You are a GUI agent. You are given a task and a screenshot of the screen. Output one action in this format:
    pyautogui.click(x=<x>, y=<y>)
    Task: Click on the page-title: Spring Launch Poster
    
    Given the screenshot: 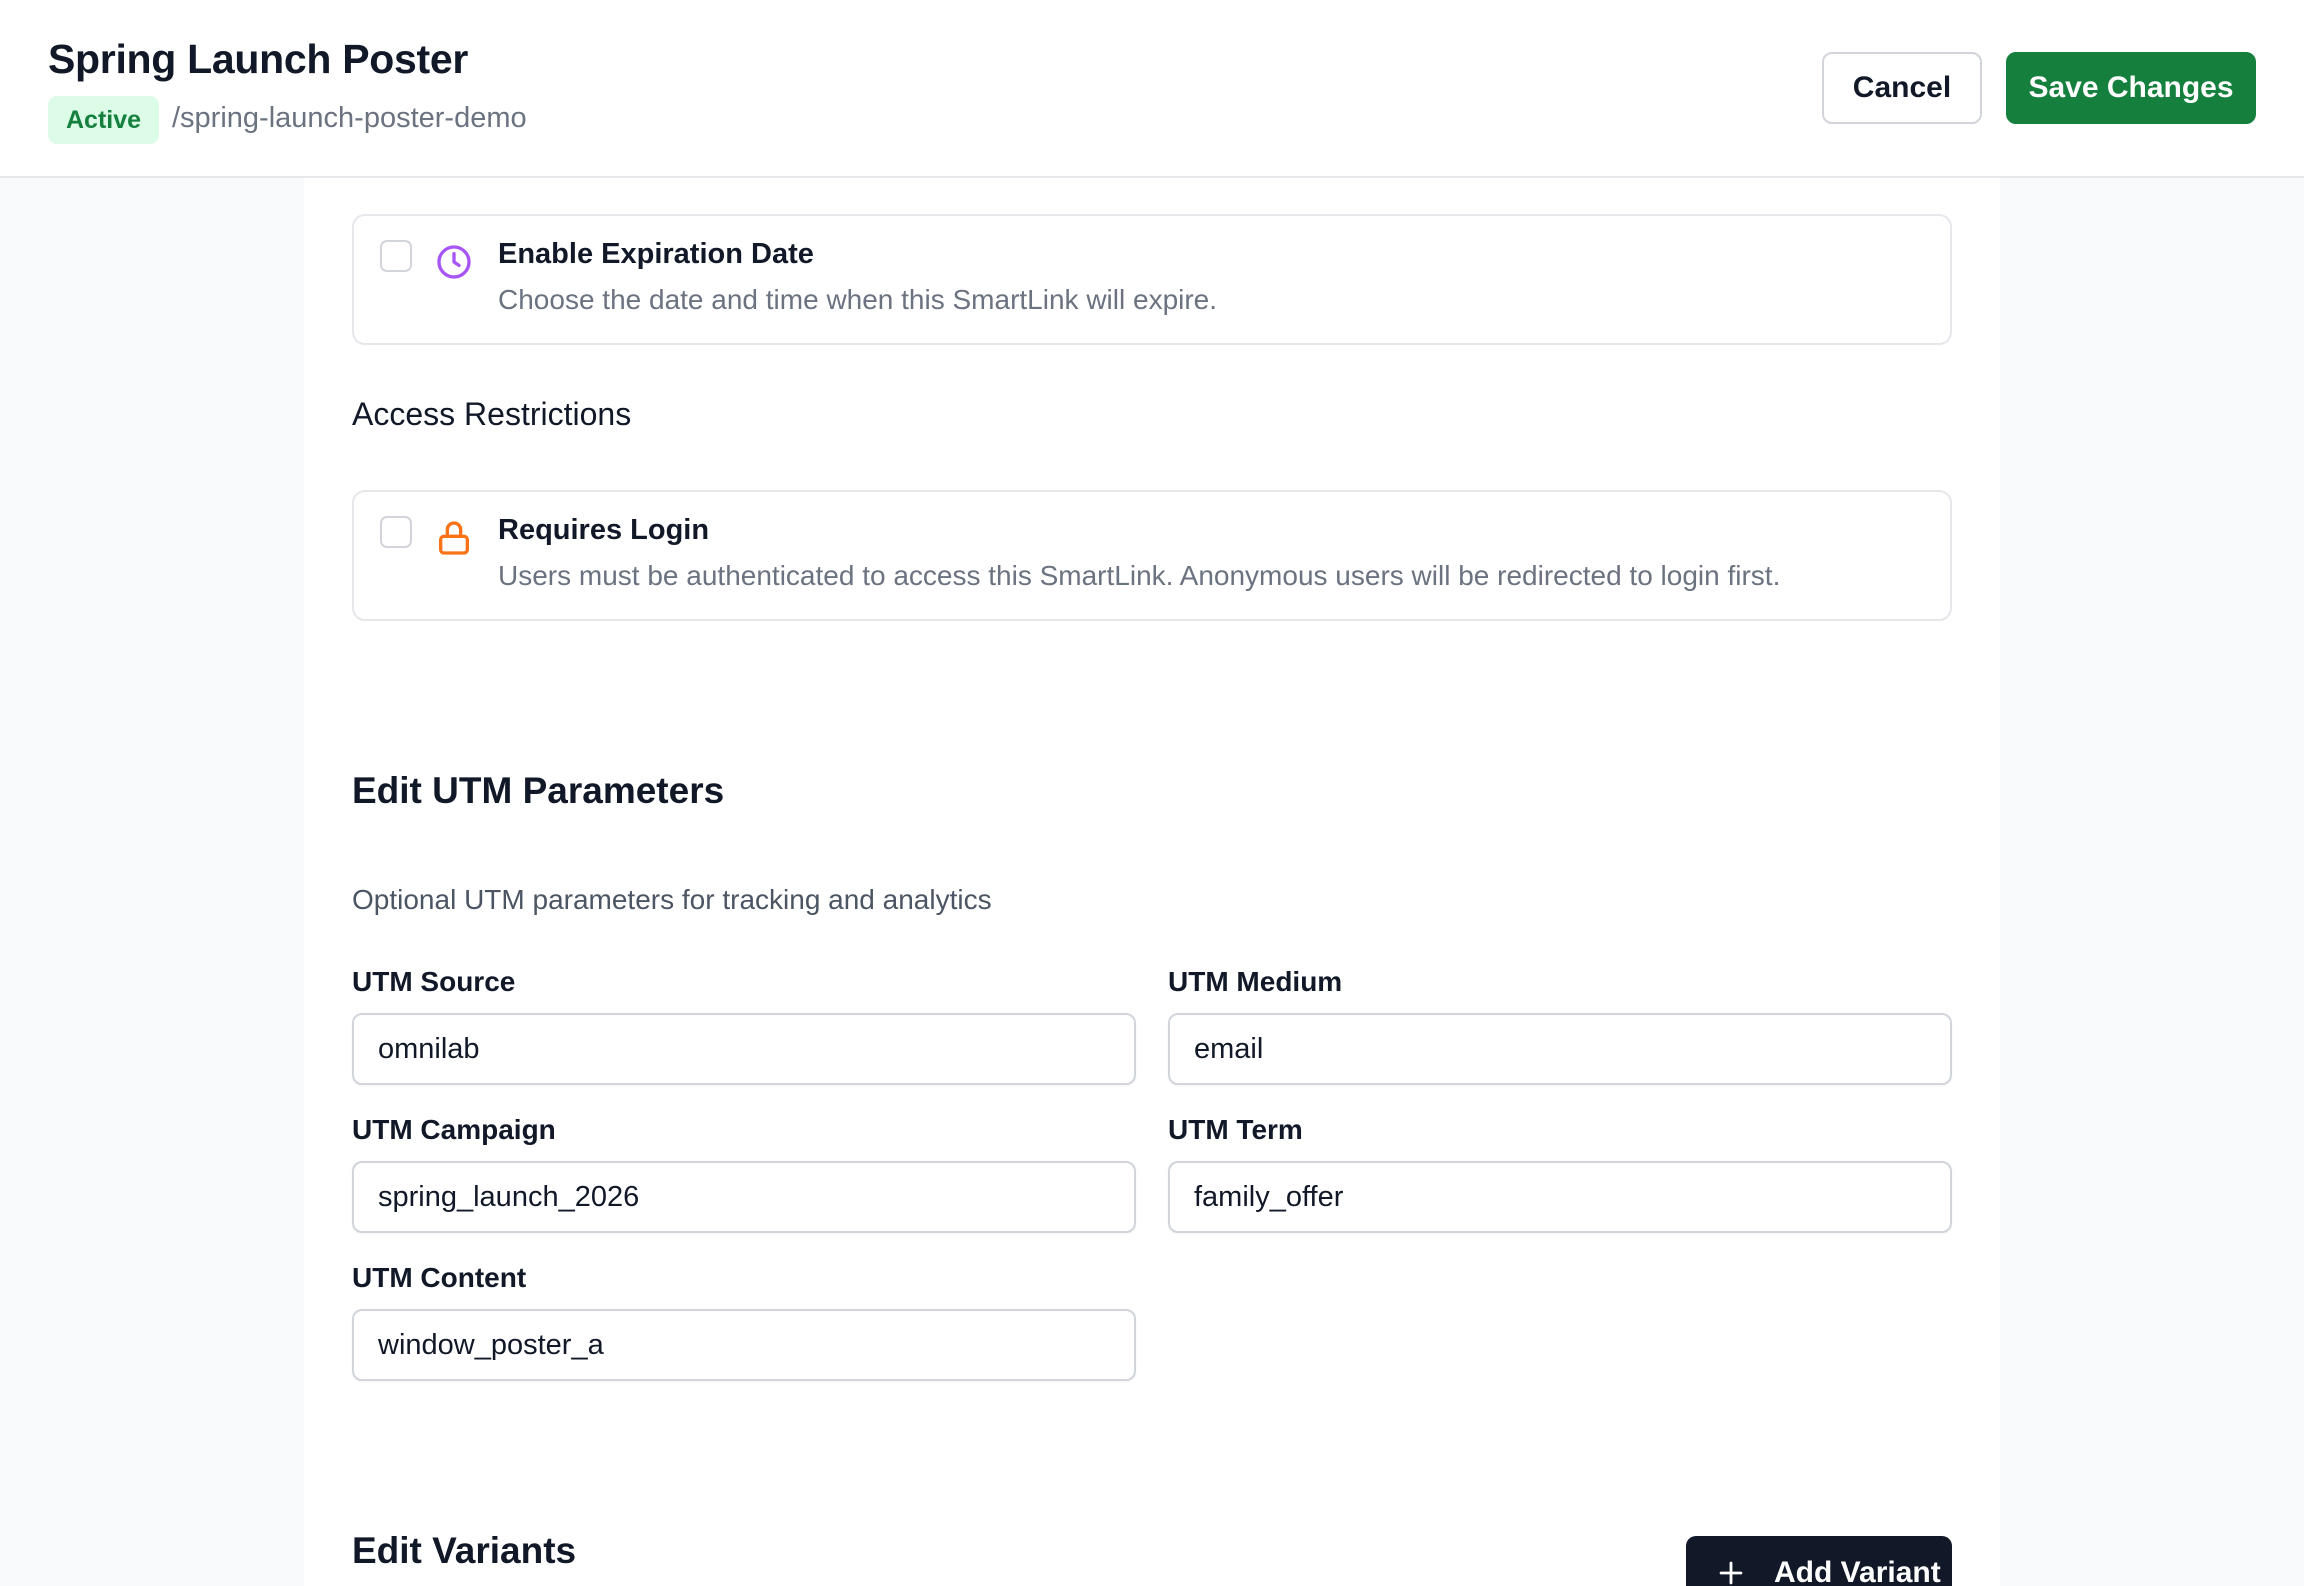 What is the action you would take?
    pyautogui.click(x=258, y=59)
    